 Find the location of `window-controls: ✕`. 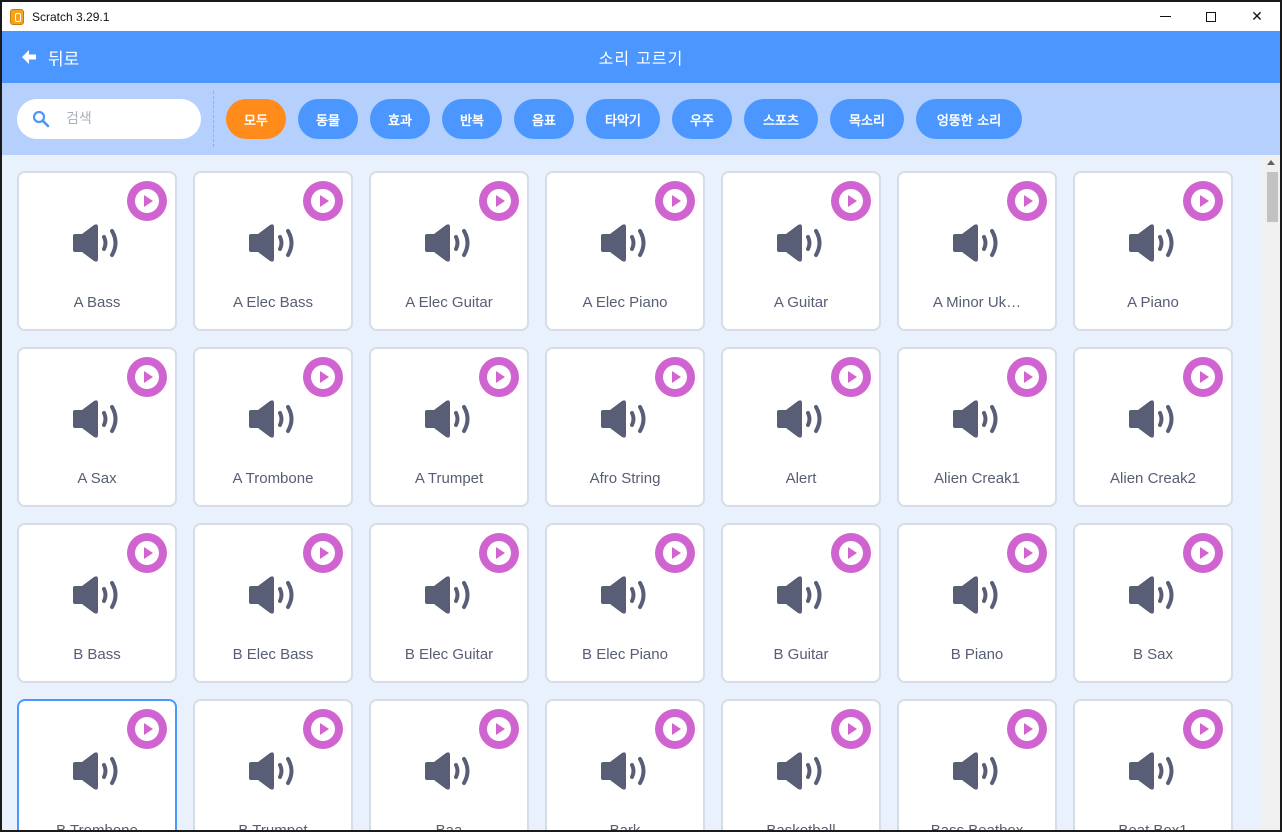

window-controls: ✕ is located at coordinates (1211, 16).